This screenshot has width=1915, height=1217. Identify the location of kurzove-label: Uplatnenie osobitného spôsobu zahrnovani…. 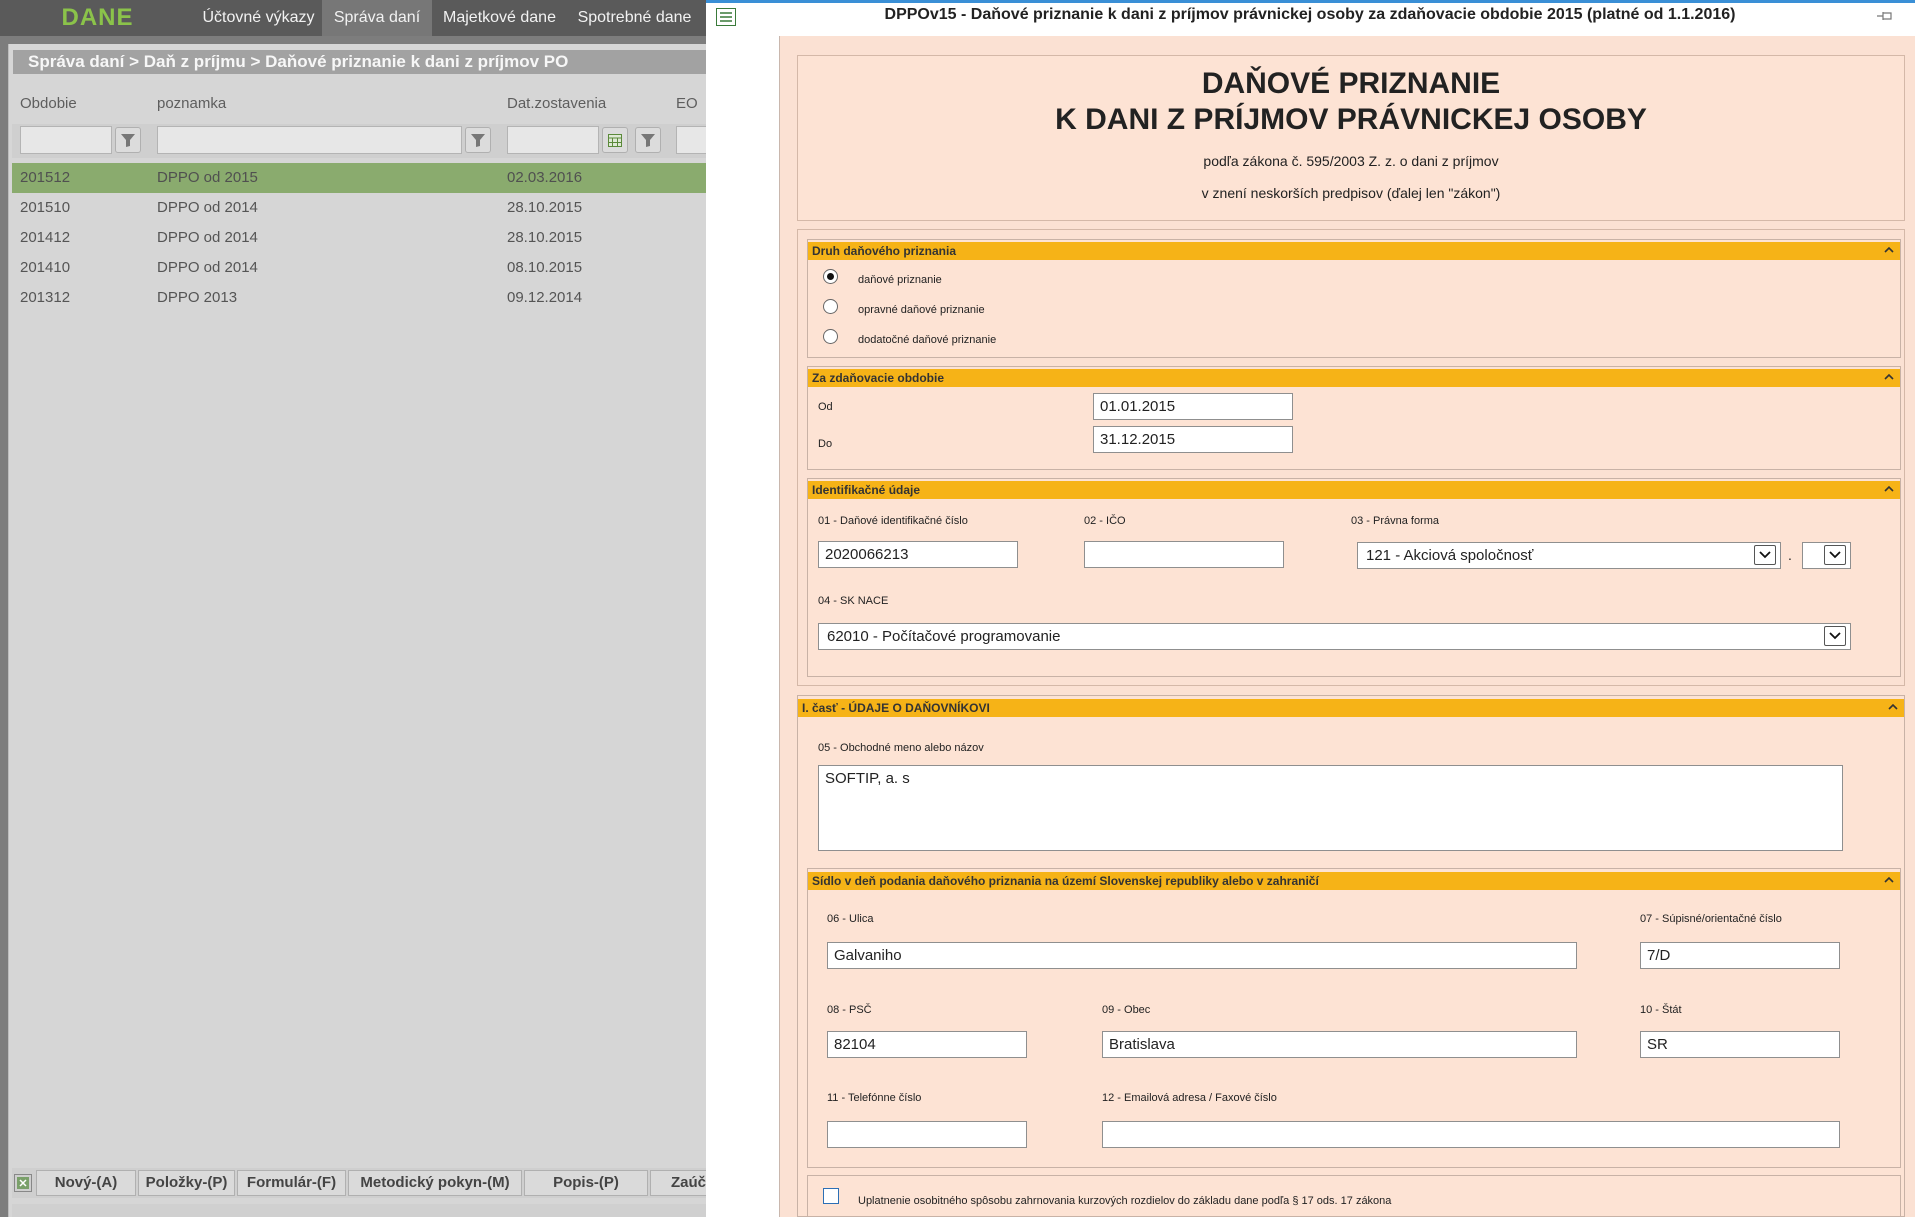
(1125, 1201).